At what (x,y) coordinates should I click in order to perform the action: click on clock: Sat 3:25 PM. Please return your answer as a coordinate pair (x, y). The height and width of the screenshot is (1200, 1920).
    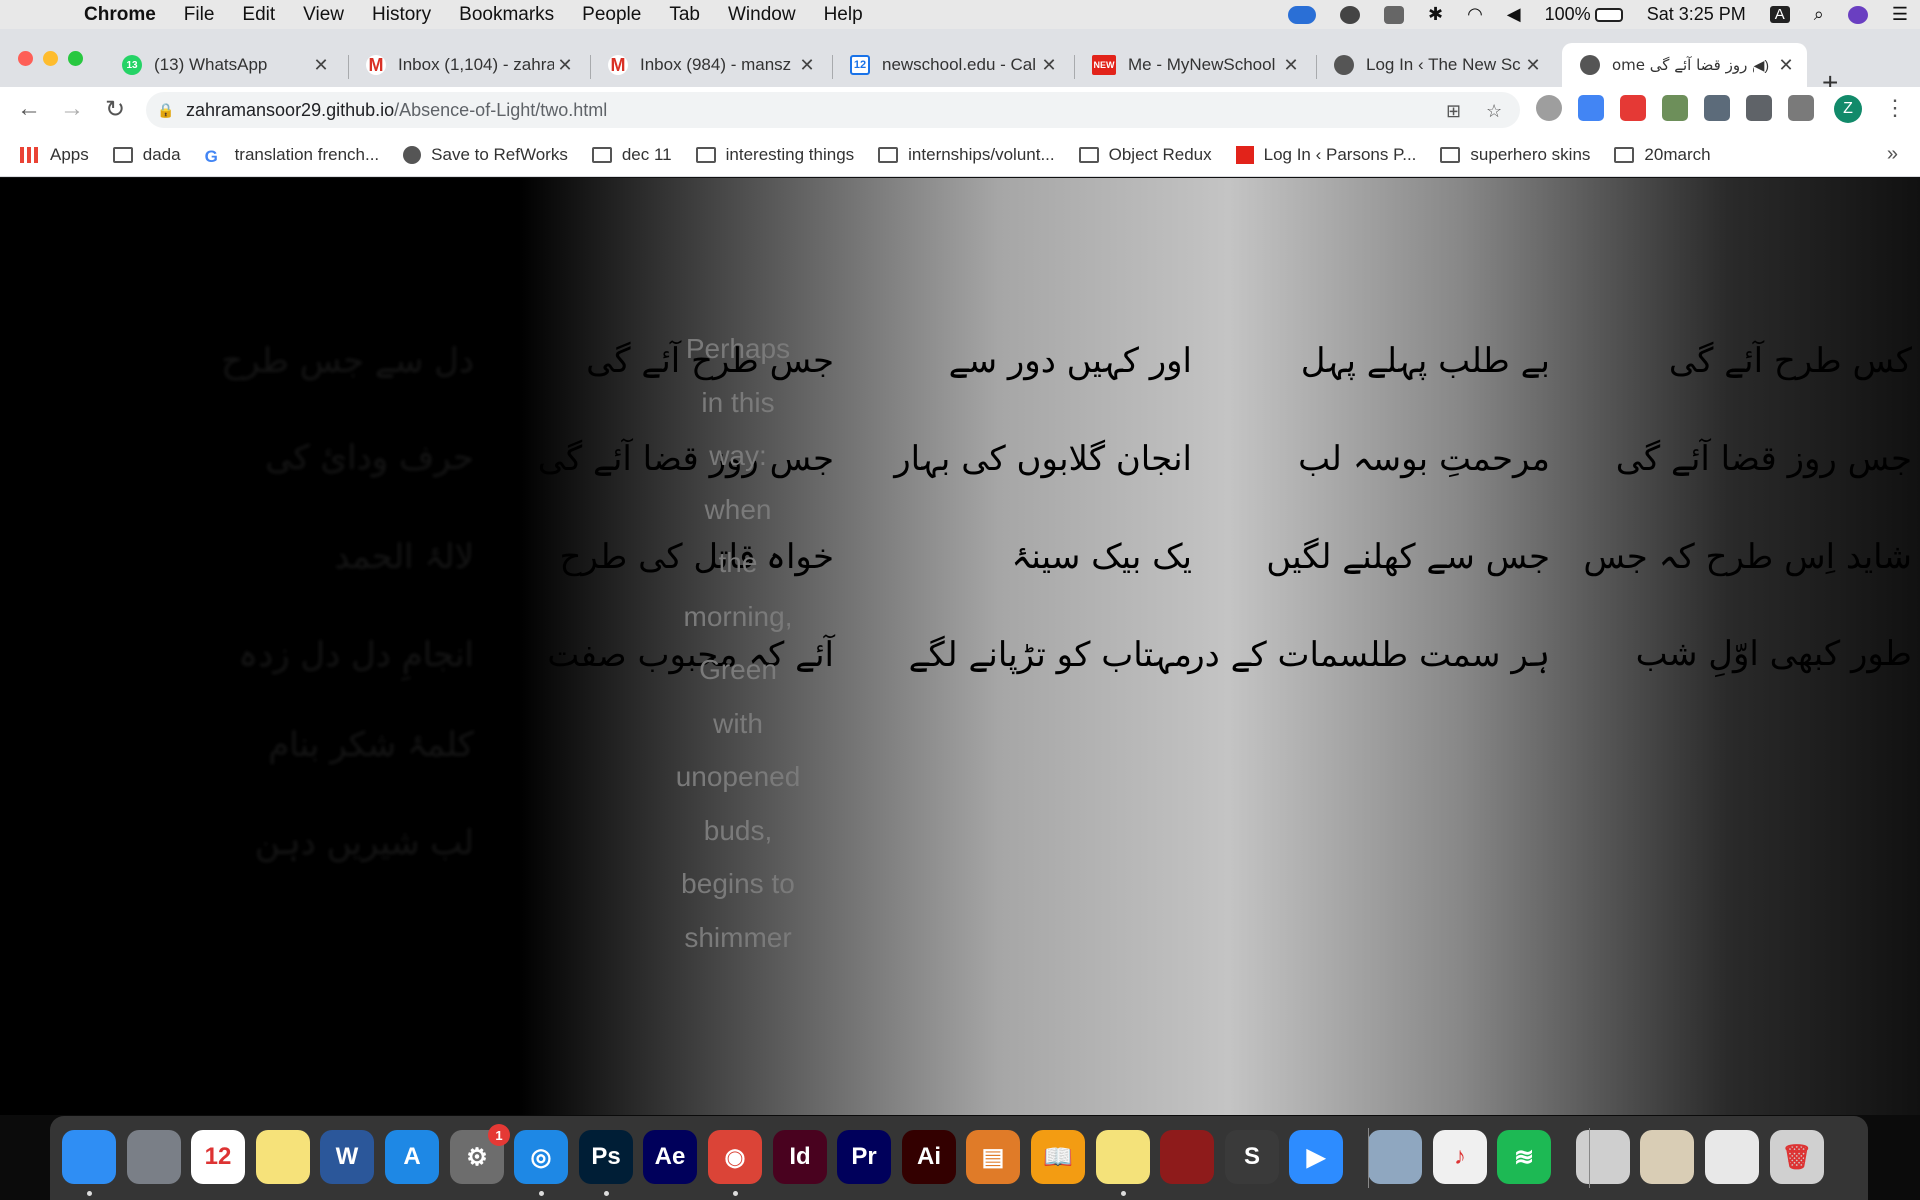
    Looking at the image, I should click on (1696, 14).